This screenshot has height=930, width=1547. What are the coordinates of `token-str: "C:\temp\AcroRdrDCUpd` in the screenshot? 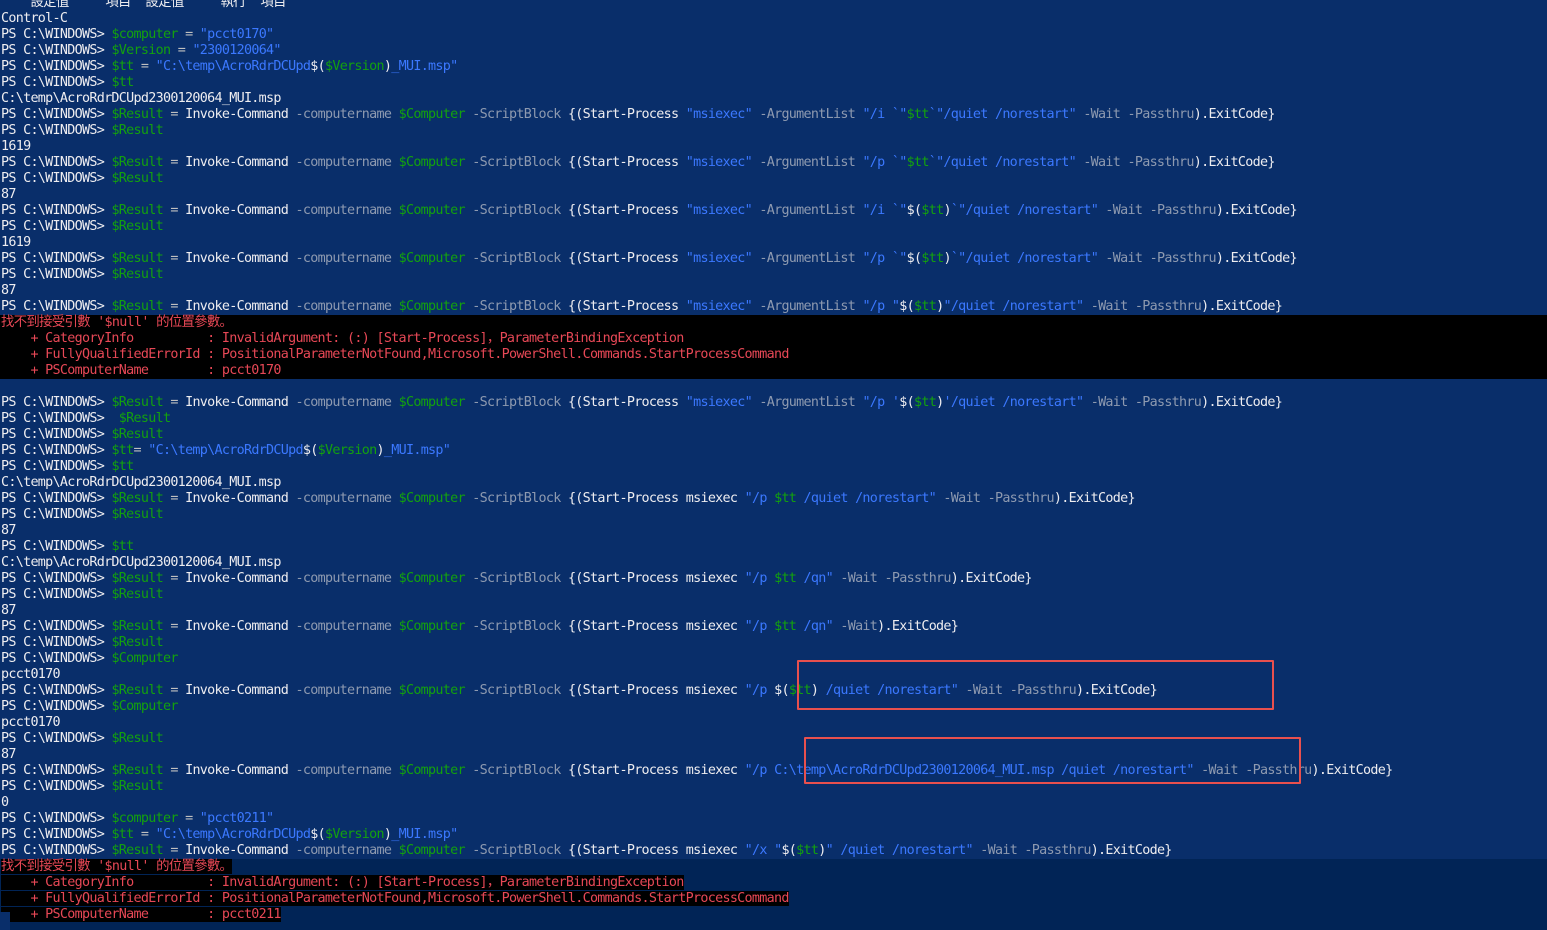 It's located at (233, 66).